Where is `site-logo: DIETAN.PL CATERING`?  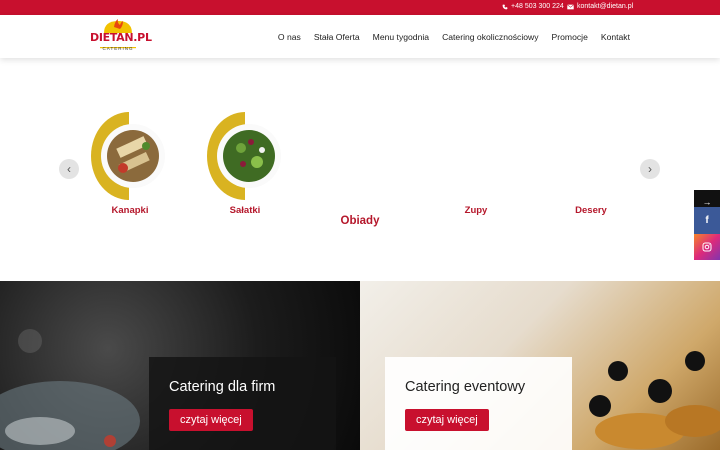
site-logo: DIETAN.PL CATERING is located at coordinates (121, 37).